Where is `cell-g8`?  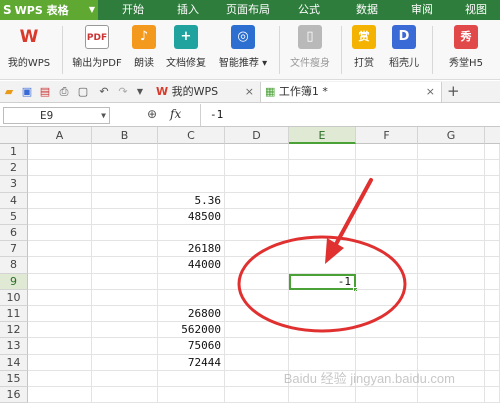 cell-g8 is located at coordinates (451, 265).